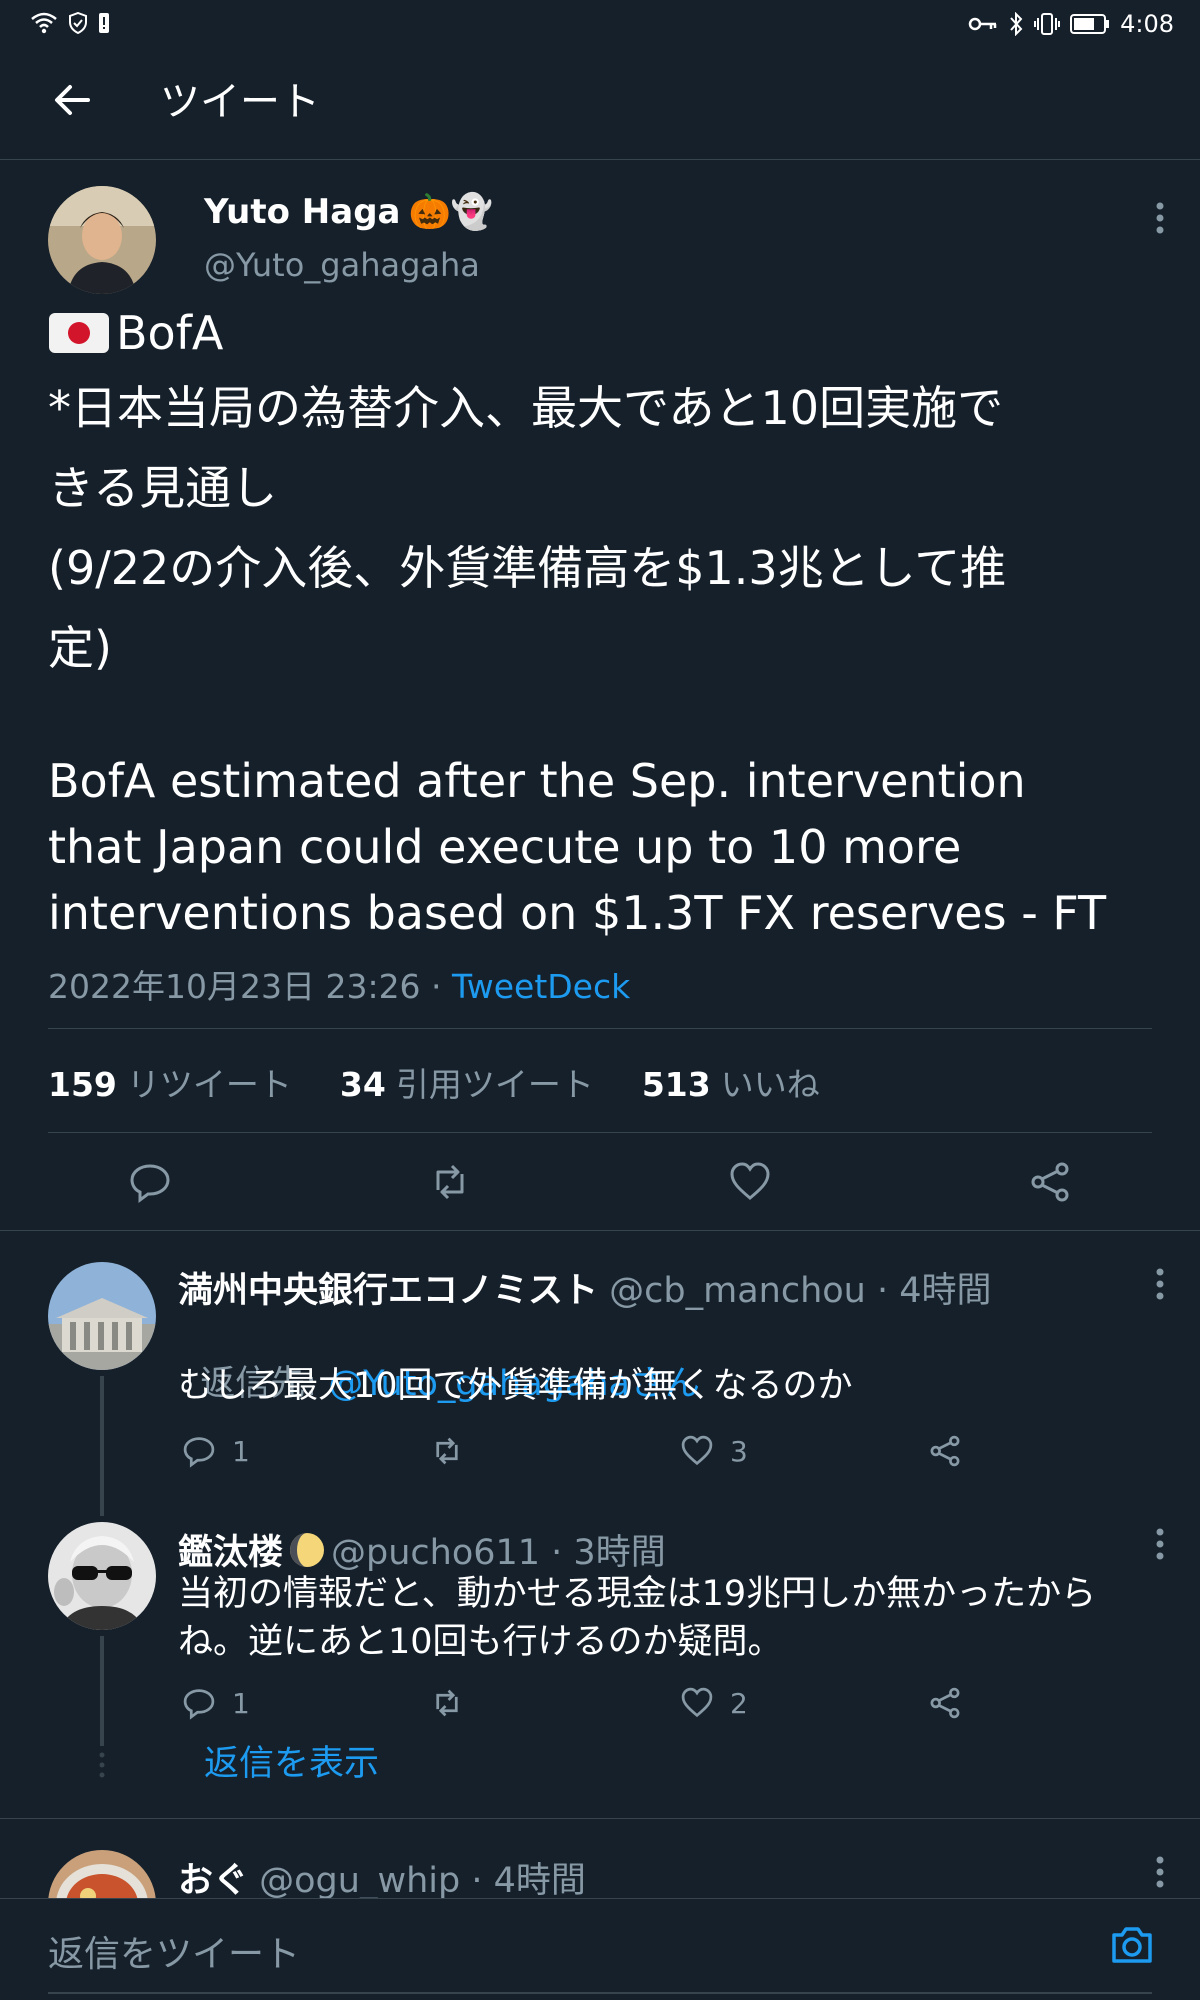 The image size is (1200, 2000). I want to click on moon-icon, so click(307, 1549).